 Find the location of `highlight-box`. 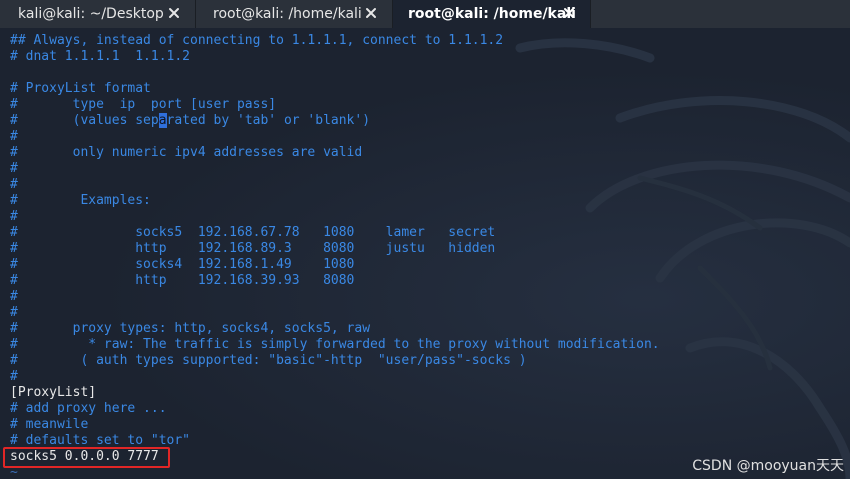

highlight-box is located at coordinates (86, 457).